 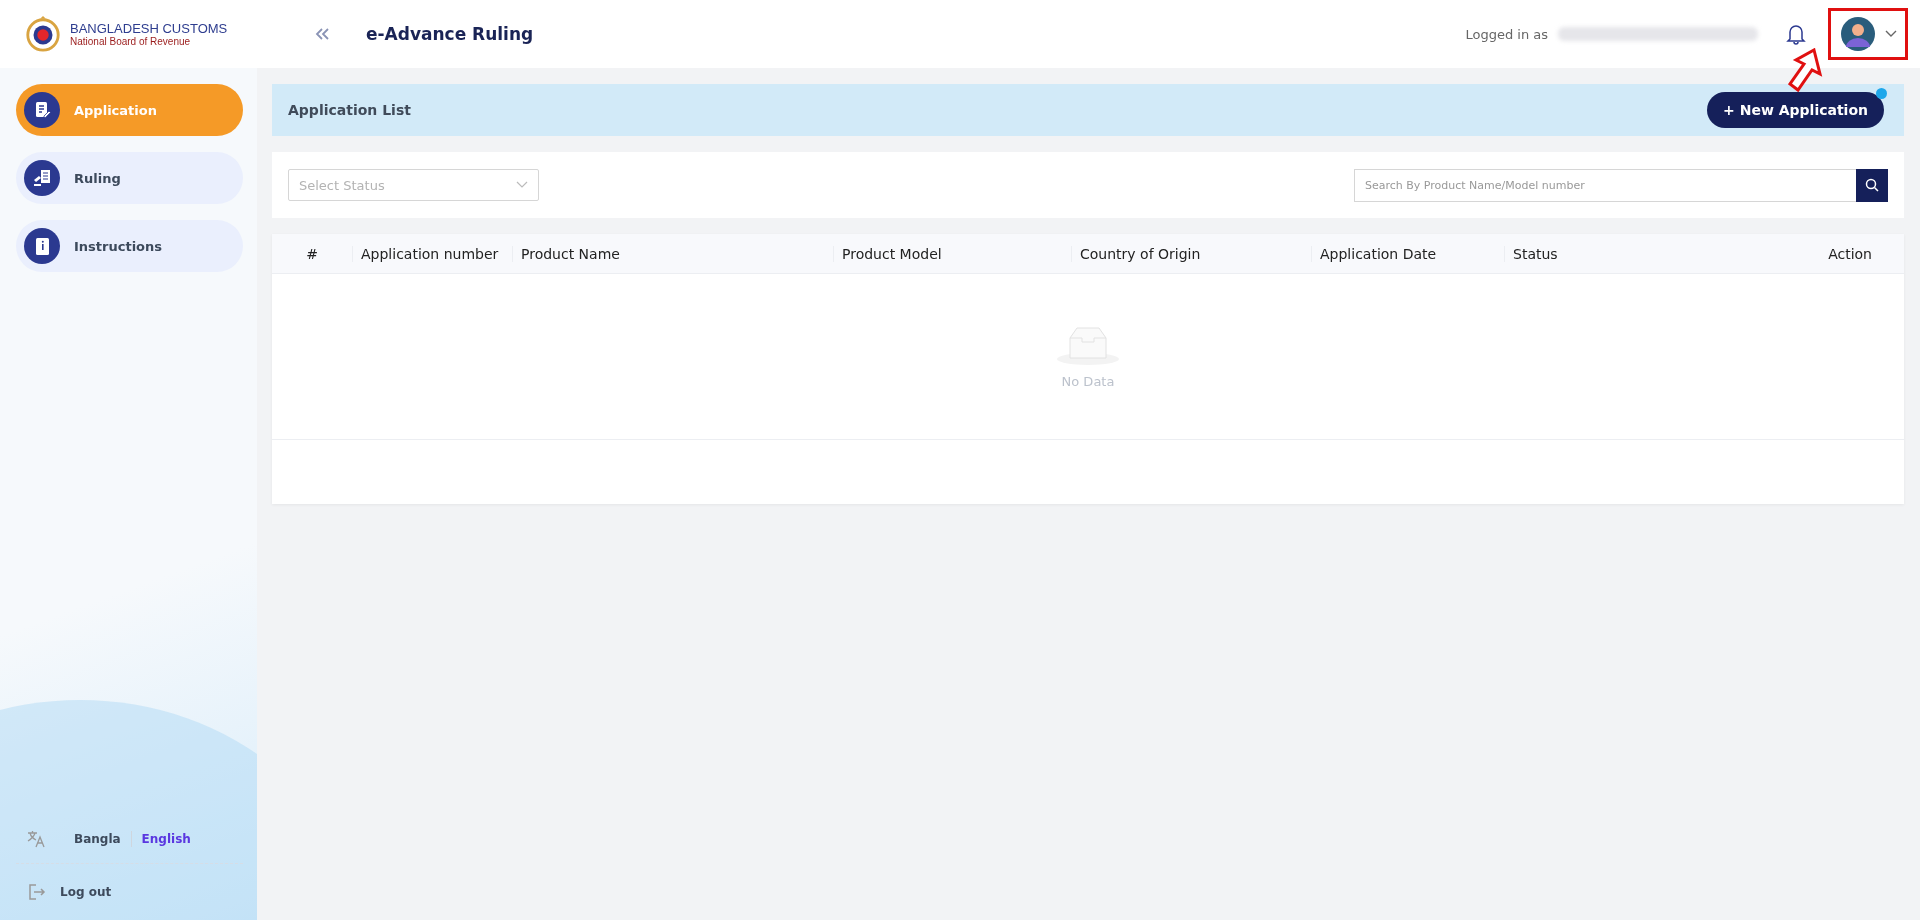 I want to click on collapse-icon, so click(x=322, y=34).